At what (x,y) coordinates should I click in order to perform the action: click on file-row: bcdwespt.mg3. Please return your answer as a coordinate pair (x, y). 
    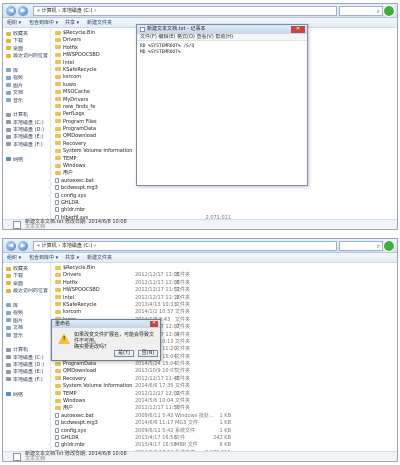
    Looking at the image, I should click on (224, 188).